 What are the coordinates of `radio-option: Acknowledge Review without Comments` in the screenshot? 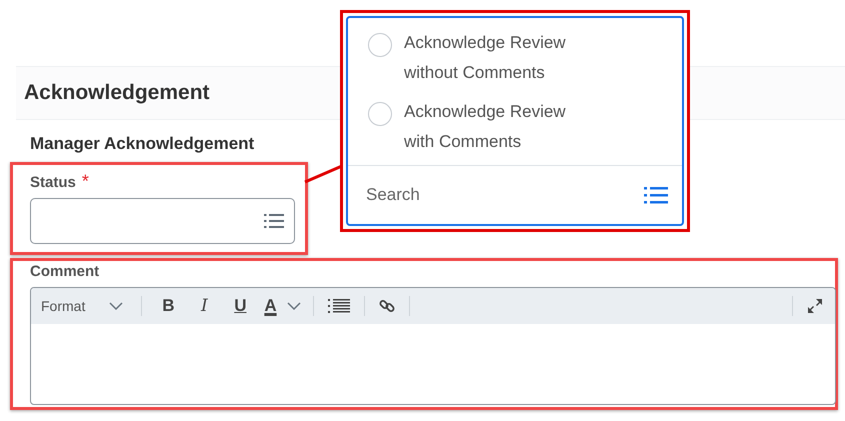 It's located at (515, 58).